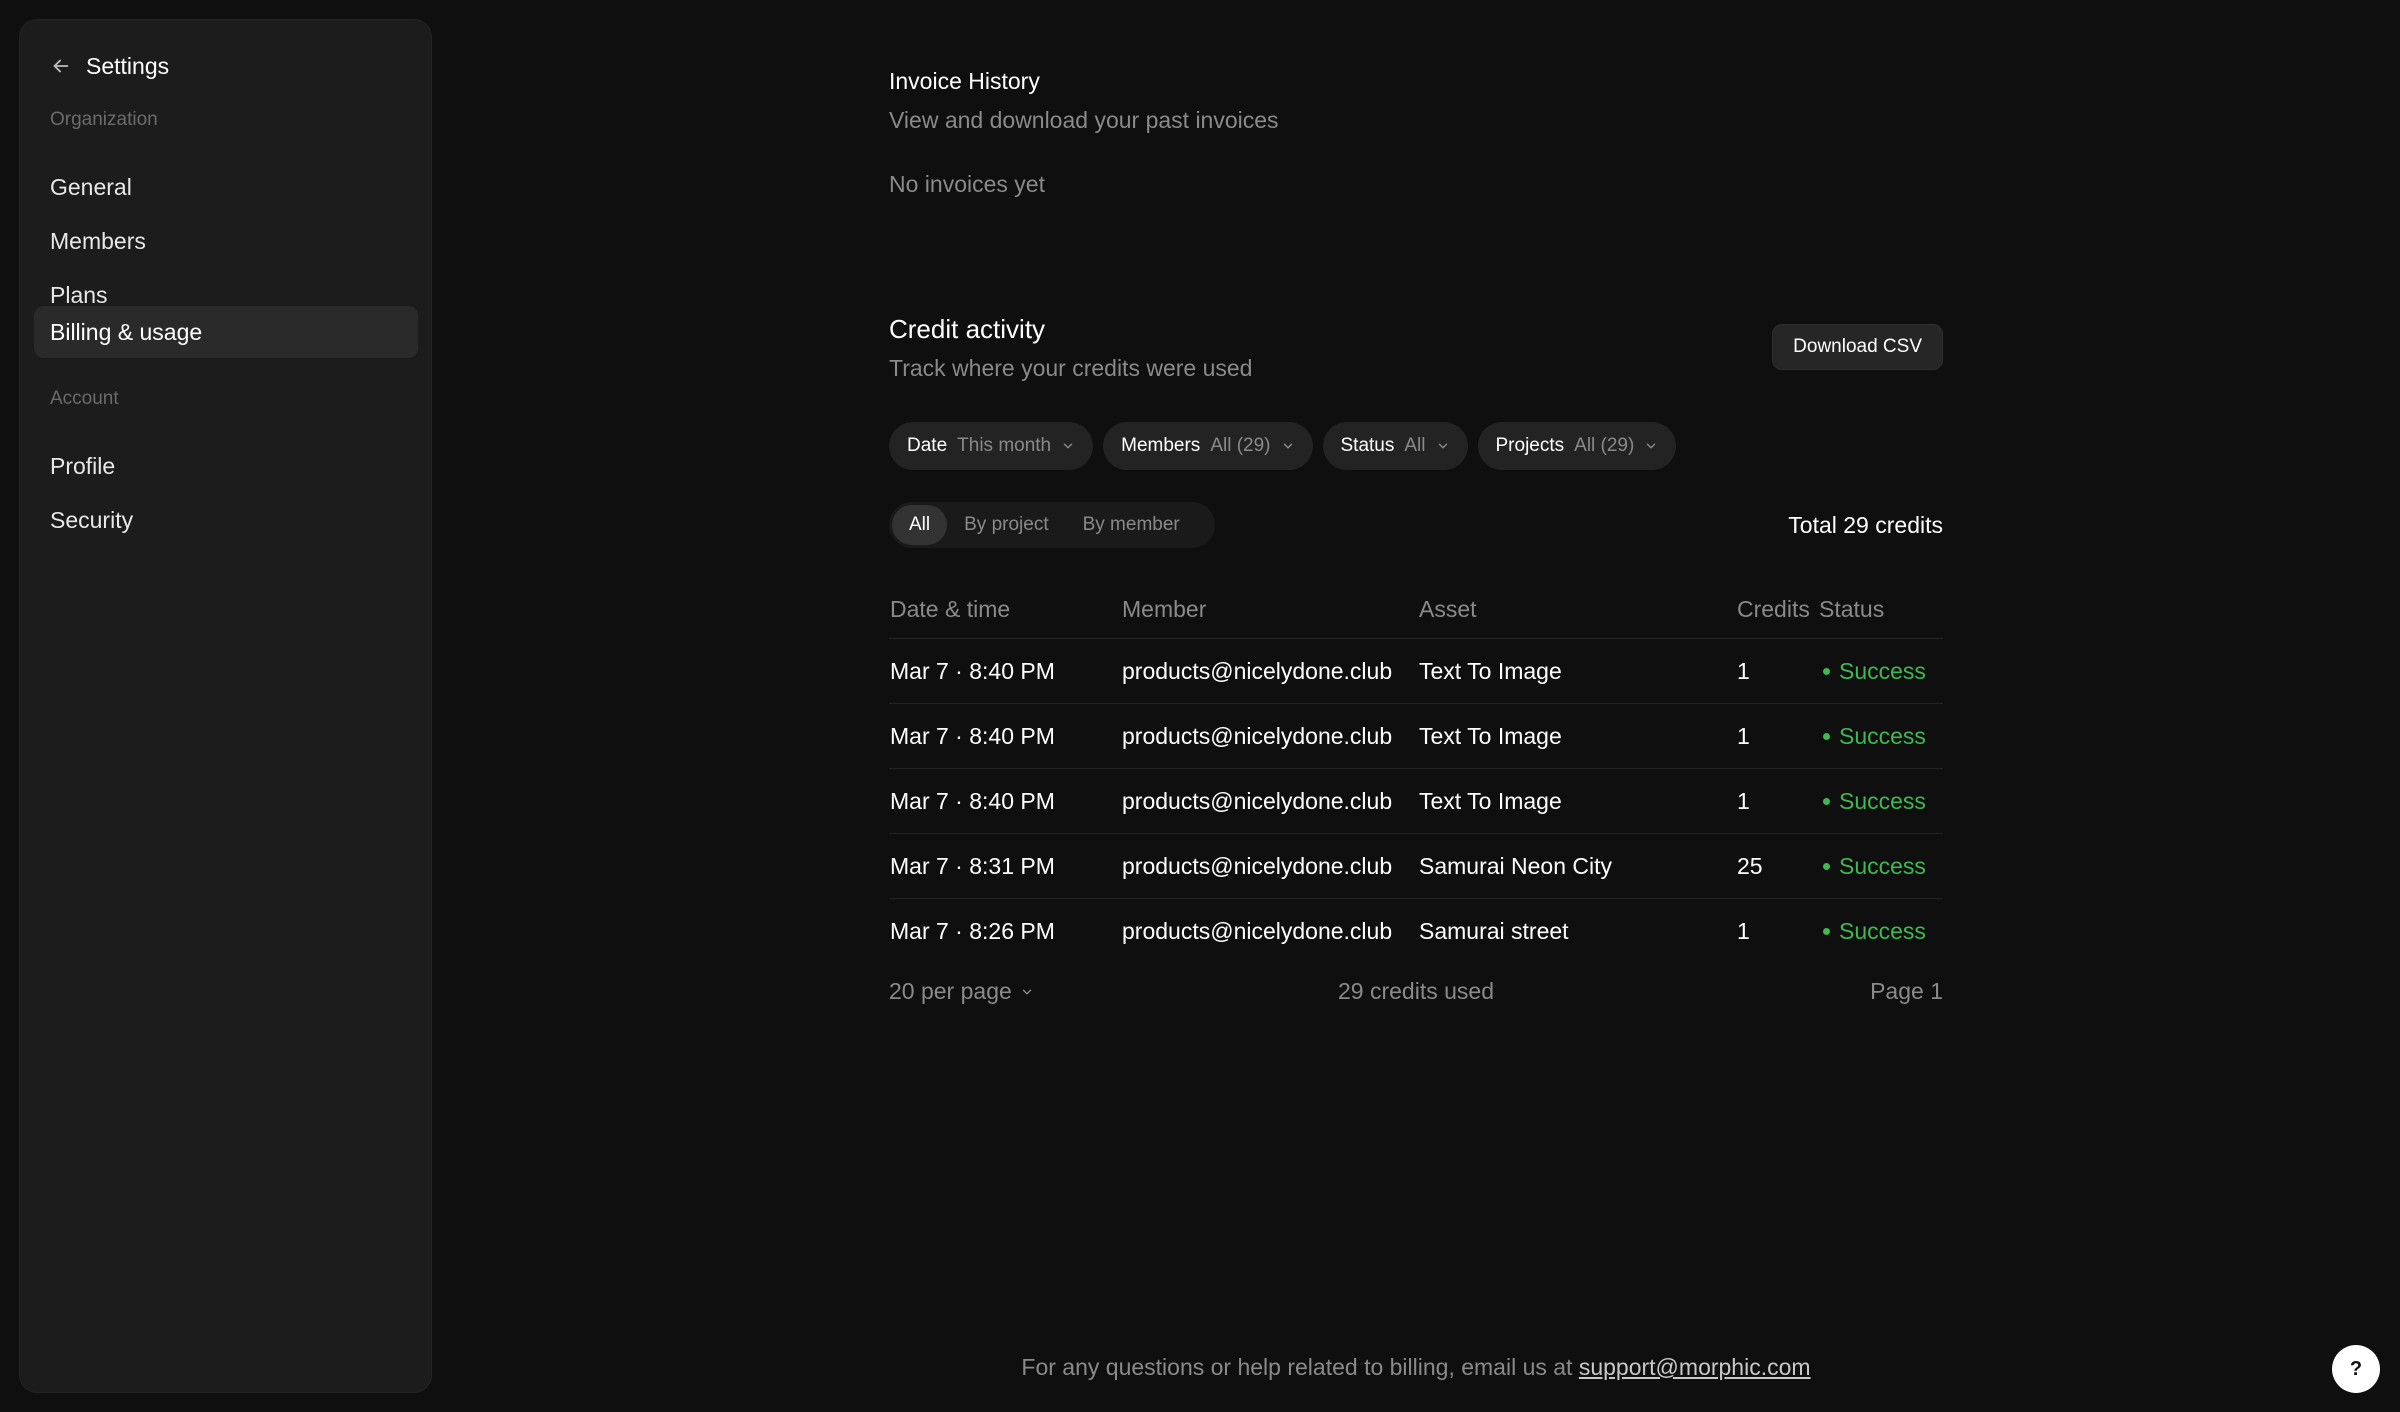  I want to click on download-csv-button: Download CSV, so click(1857, 347).